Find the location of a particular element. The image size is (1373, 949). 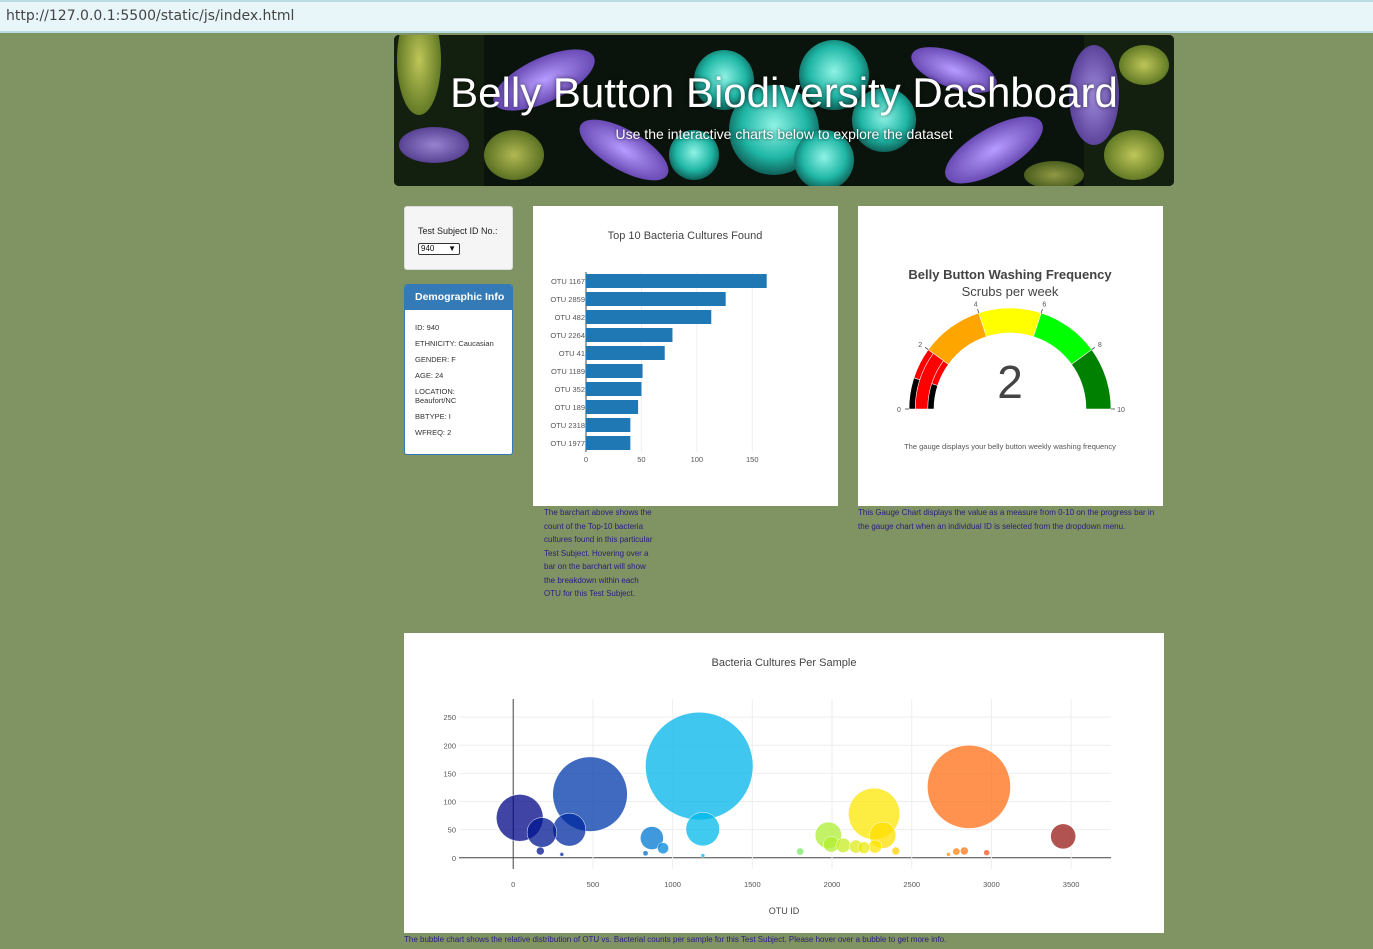

bar-y-tick-label: OTU 1189 is located at coordinates (568, 371).